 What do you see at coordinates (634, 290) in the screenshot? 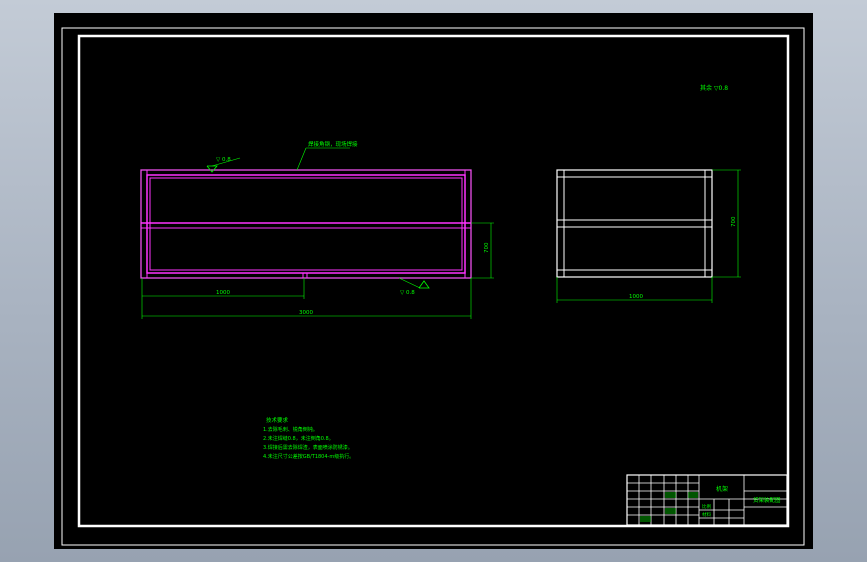
I see `side-dim-width: 1000` at bounding box center [634, 290].